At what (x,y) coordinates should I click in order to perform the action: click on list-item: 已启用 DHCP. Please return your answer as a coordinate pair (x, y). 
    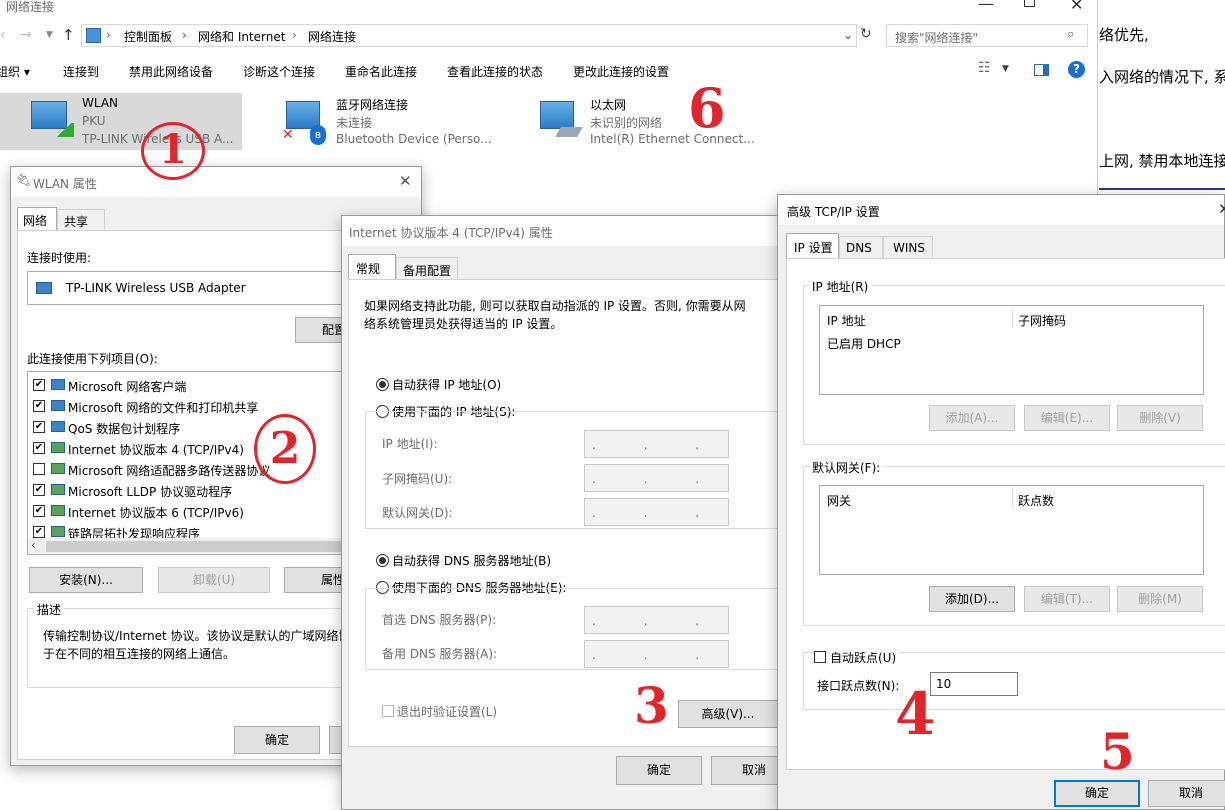
    Looking at the image, I should click on (864, 344).